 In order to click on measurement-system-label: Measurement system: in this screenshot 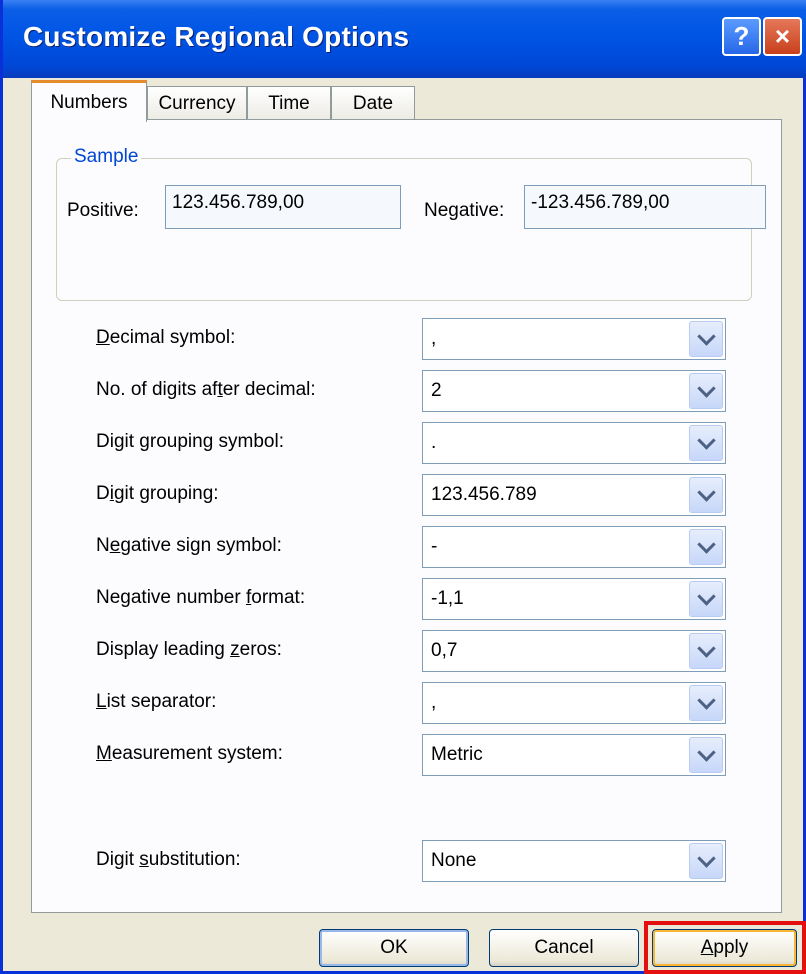, I will do `click(189, 753)`.